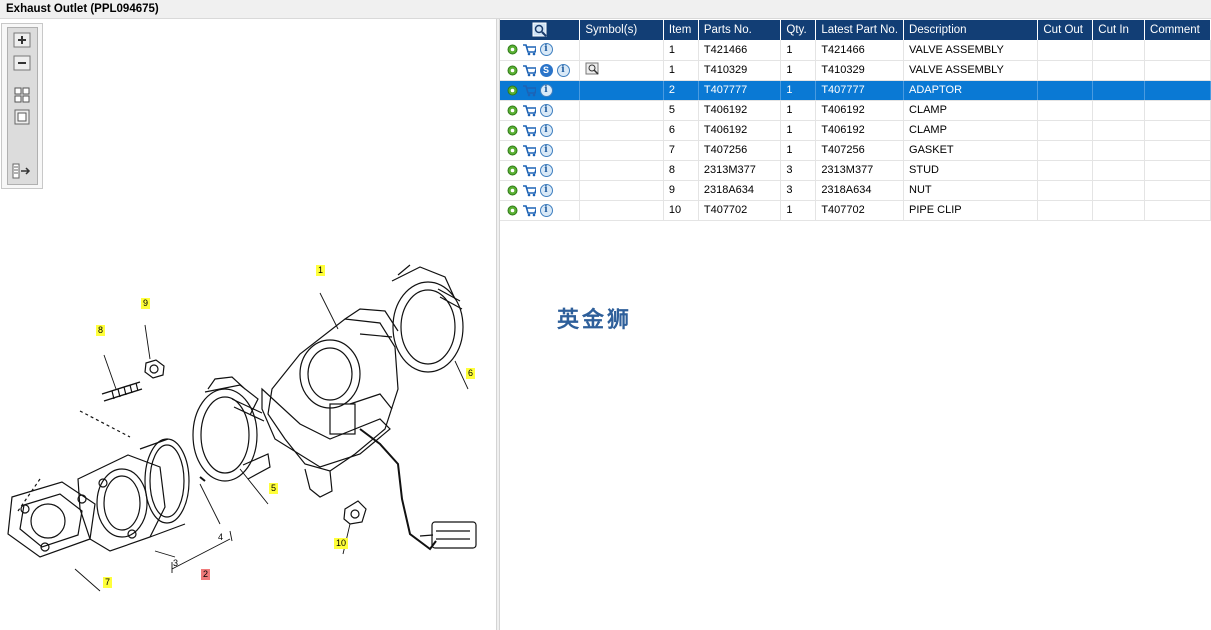  I want to click on table-row: i 8 2313M377 3 2313M377 STUD, so click(855, 170).